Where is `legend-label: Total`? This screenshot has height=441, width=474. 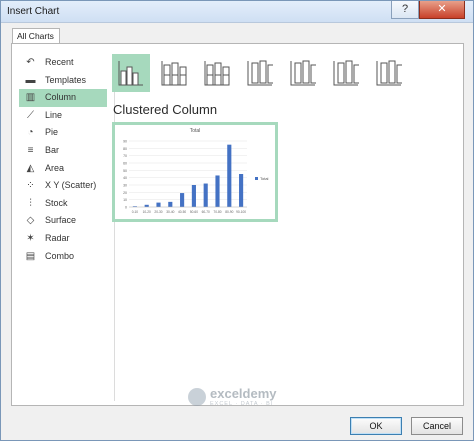 legend-label: Total is located at coordinates (264, 178).